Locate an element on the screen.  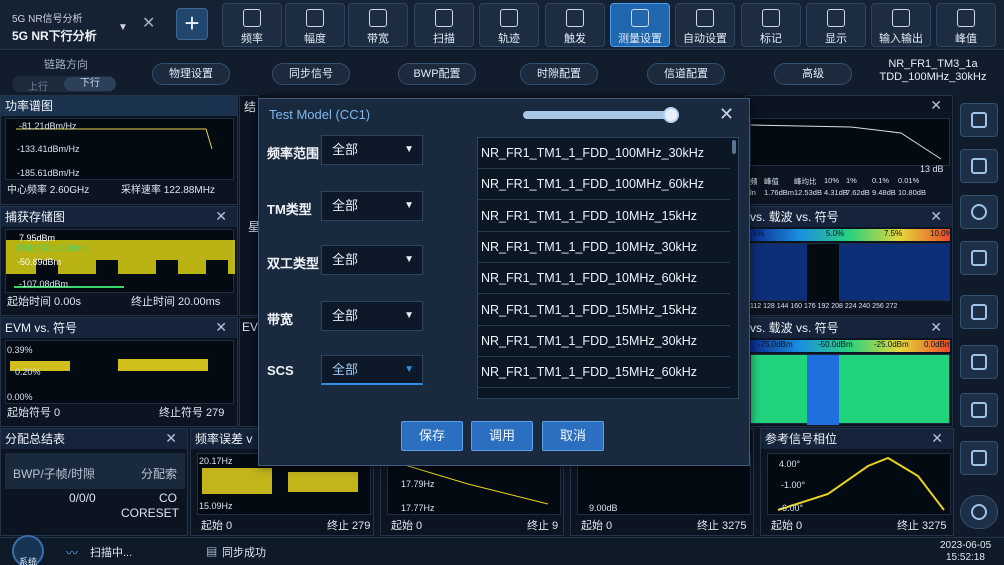
uplink-option: 上行 is located at coordinates (38, 85).